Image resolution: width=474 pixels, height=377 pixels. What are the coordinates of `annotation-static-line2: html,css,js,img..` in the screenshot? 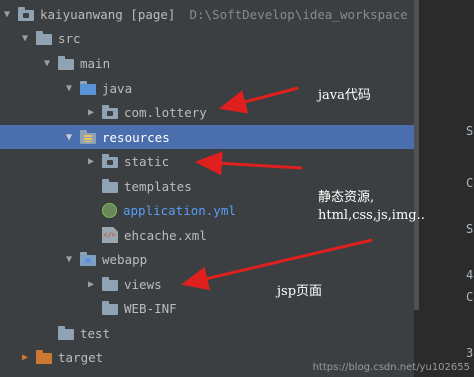 It's located at (371, 215).